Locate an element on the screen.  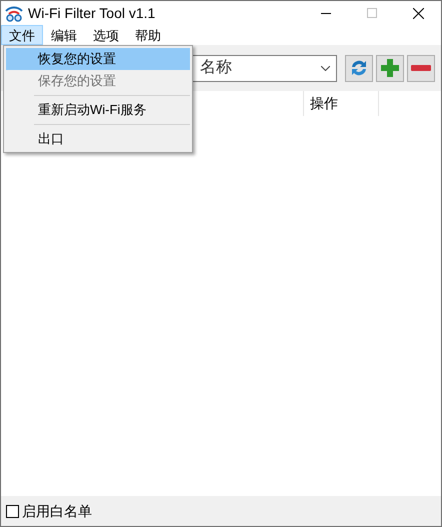
window-title: Wi-Fi Filter Tool v1.1 is located at coordinates (92, 13).